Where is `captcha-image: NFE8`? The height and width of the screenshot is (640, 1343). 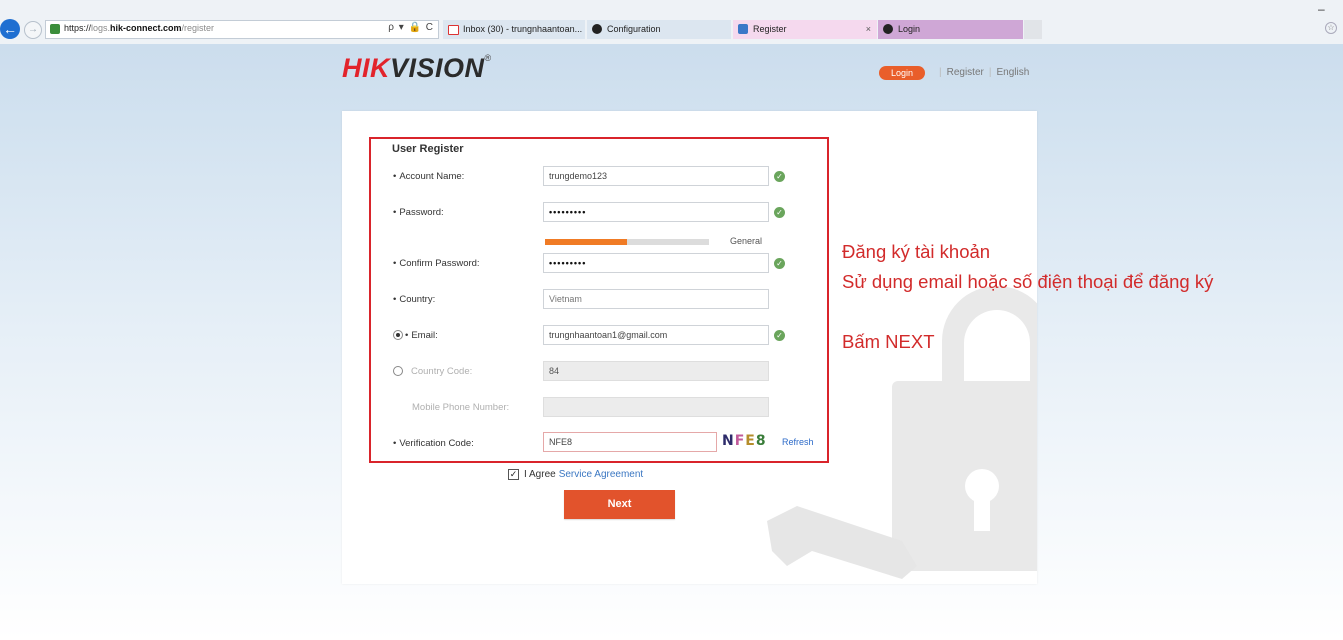
captcha-image: NFE8 is located at coordinates (750, 443).